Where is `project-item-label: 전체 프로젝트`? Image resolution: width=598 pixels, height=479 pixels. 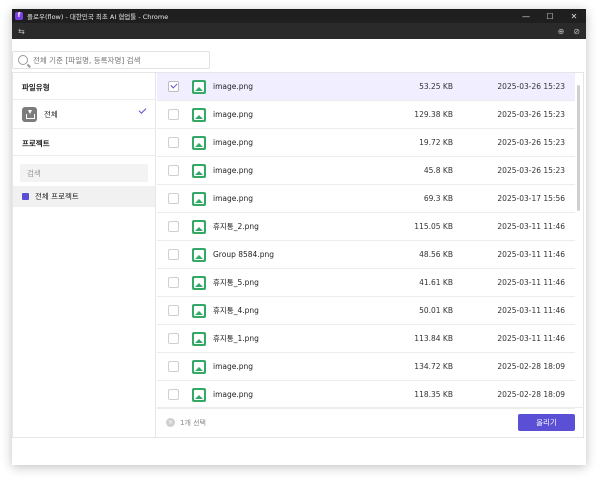
project-item-label: 전체 프로젝트 is located at coordinates (57, 196).